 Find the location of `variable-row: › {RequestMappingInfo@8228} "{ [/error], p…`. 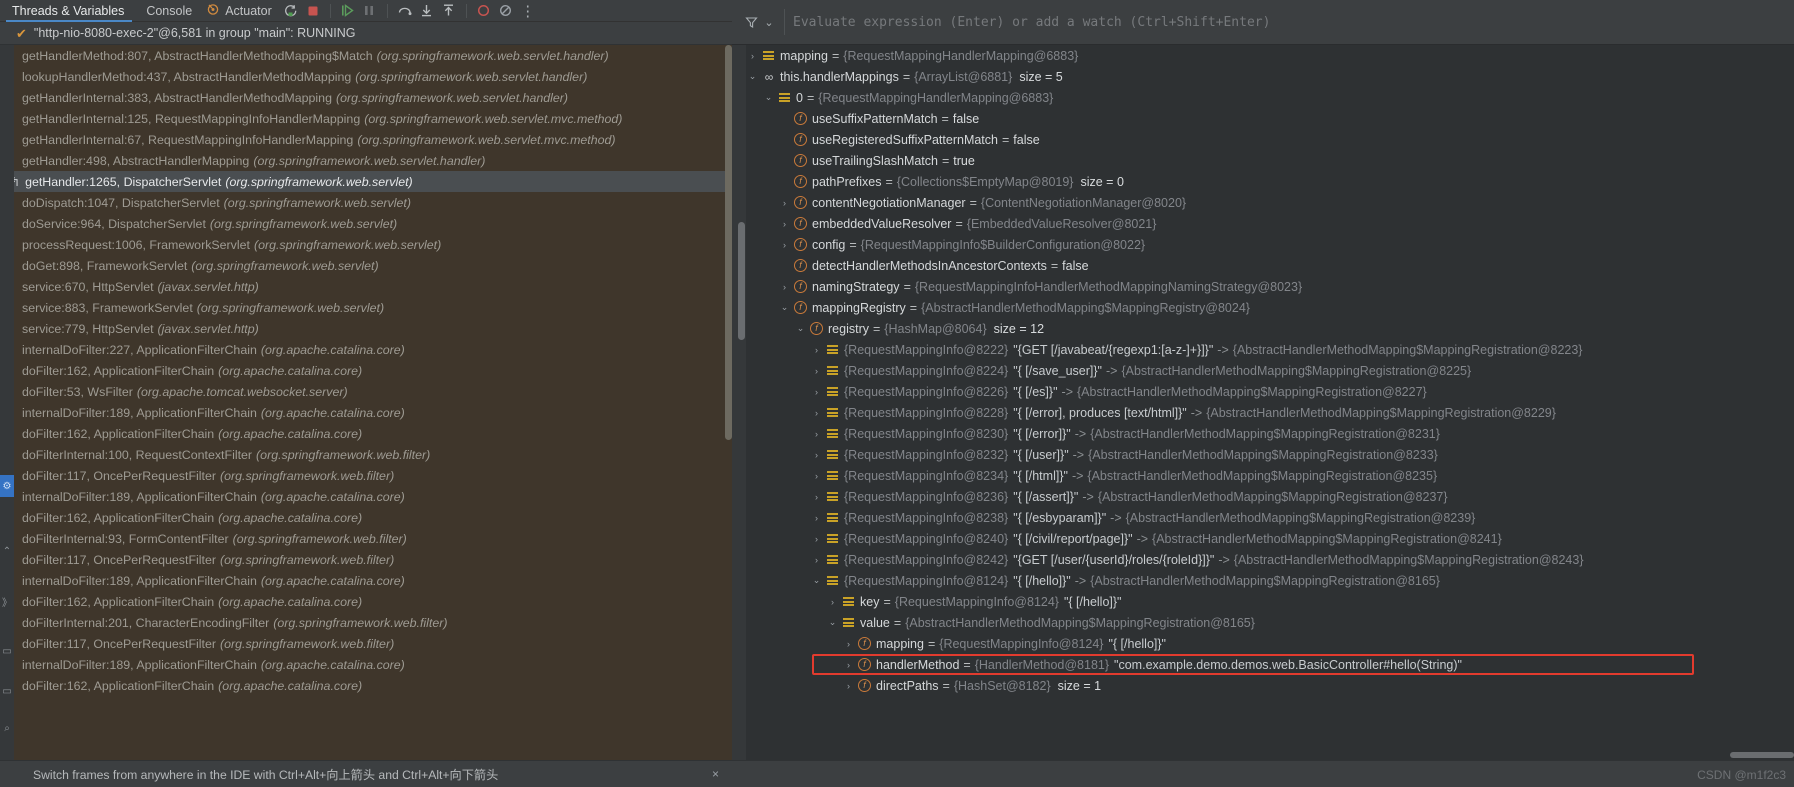

variable-row: › {RequestMappingInfo@8228} "{ [/error], p… is located at coordinates (1263, 412).